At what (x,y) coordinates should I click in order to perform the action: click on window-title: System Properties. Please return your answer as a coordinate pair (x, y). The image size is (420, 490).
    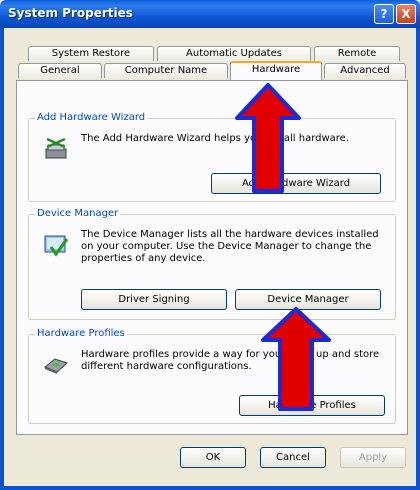
    Looking at the image, I should click on (70, 13).